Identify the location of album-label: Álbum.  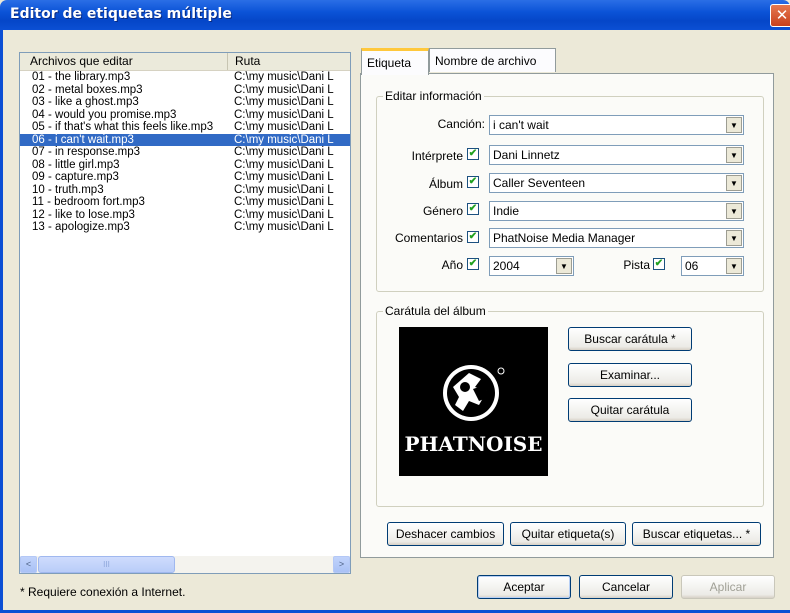
(445, 184).